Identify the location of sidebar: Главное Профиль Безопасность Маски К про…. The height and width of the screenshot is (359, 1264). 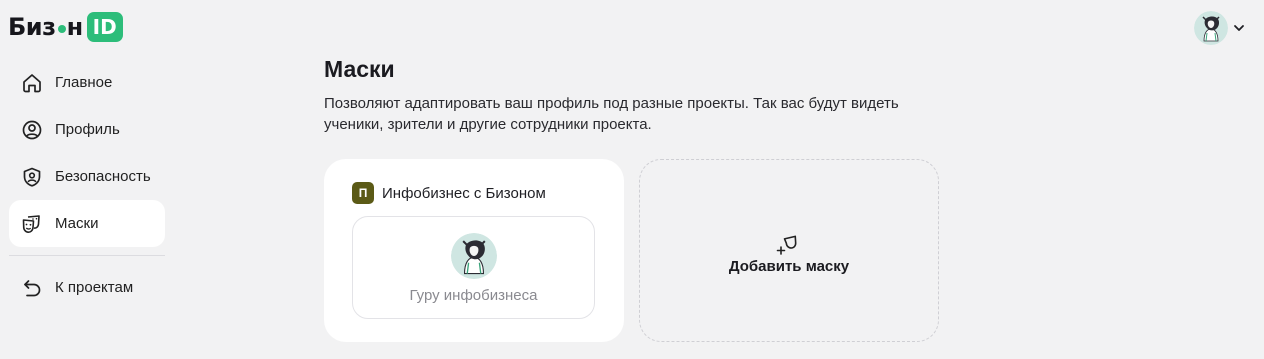
(87, 185).